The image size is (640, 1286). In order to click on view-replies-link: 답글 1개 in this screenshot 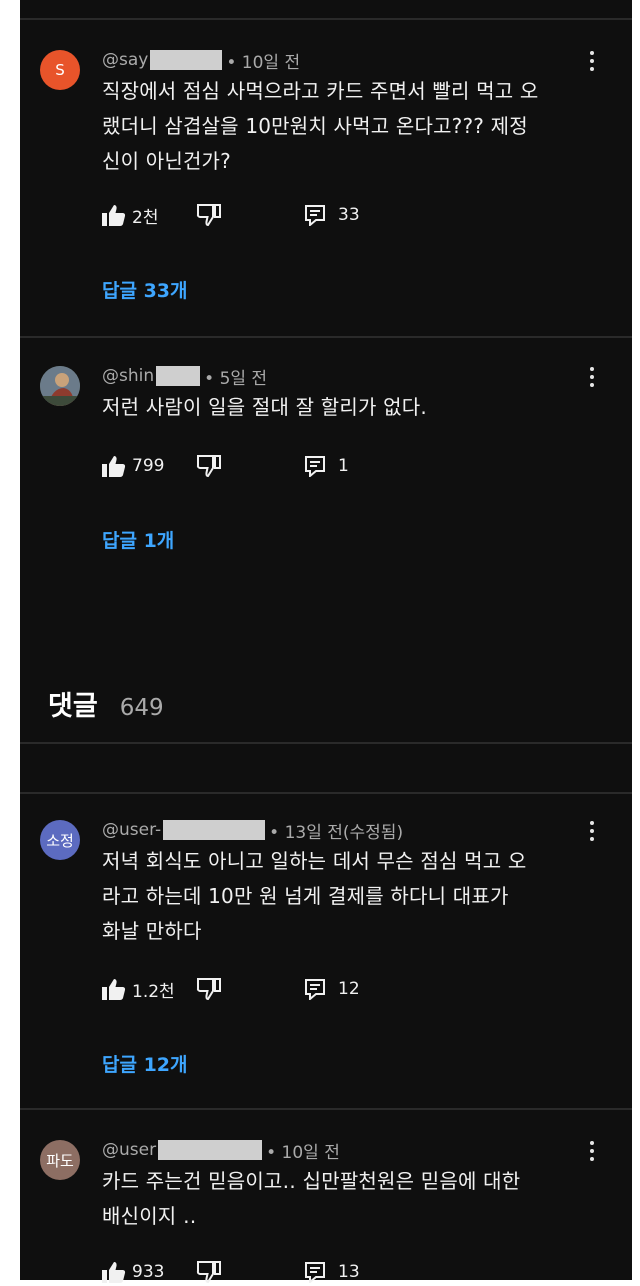, I will do `click(138, 539)`.